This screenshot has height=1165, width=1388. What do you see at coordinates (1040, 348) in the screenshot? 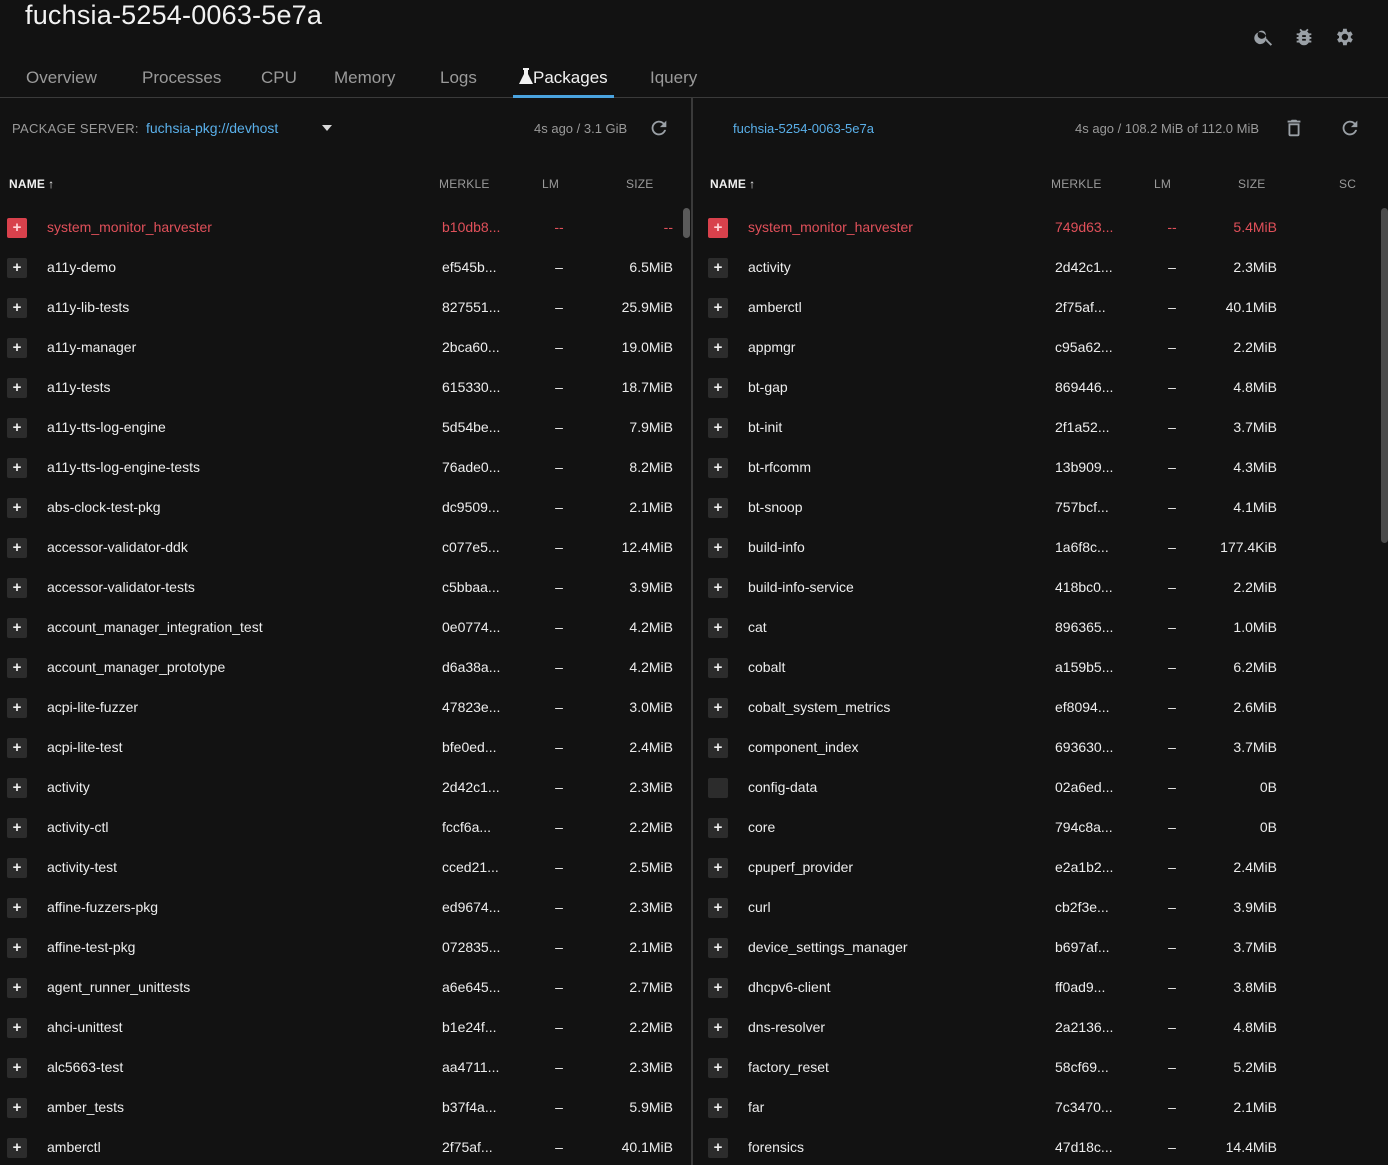
I see `table-row: + appmgr c95a62... – 2.2MiB` at bounding box center [1040, 348].